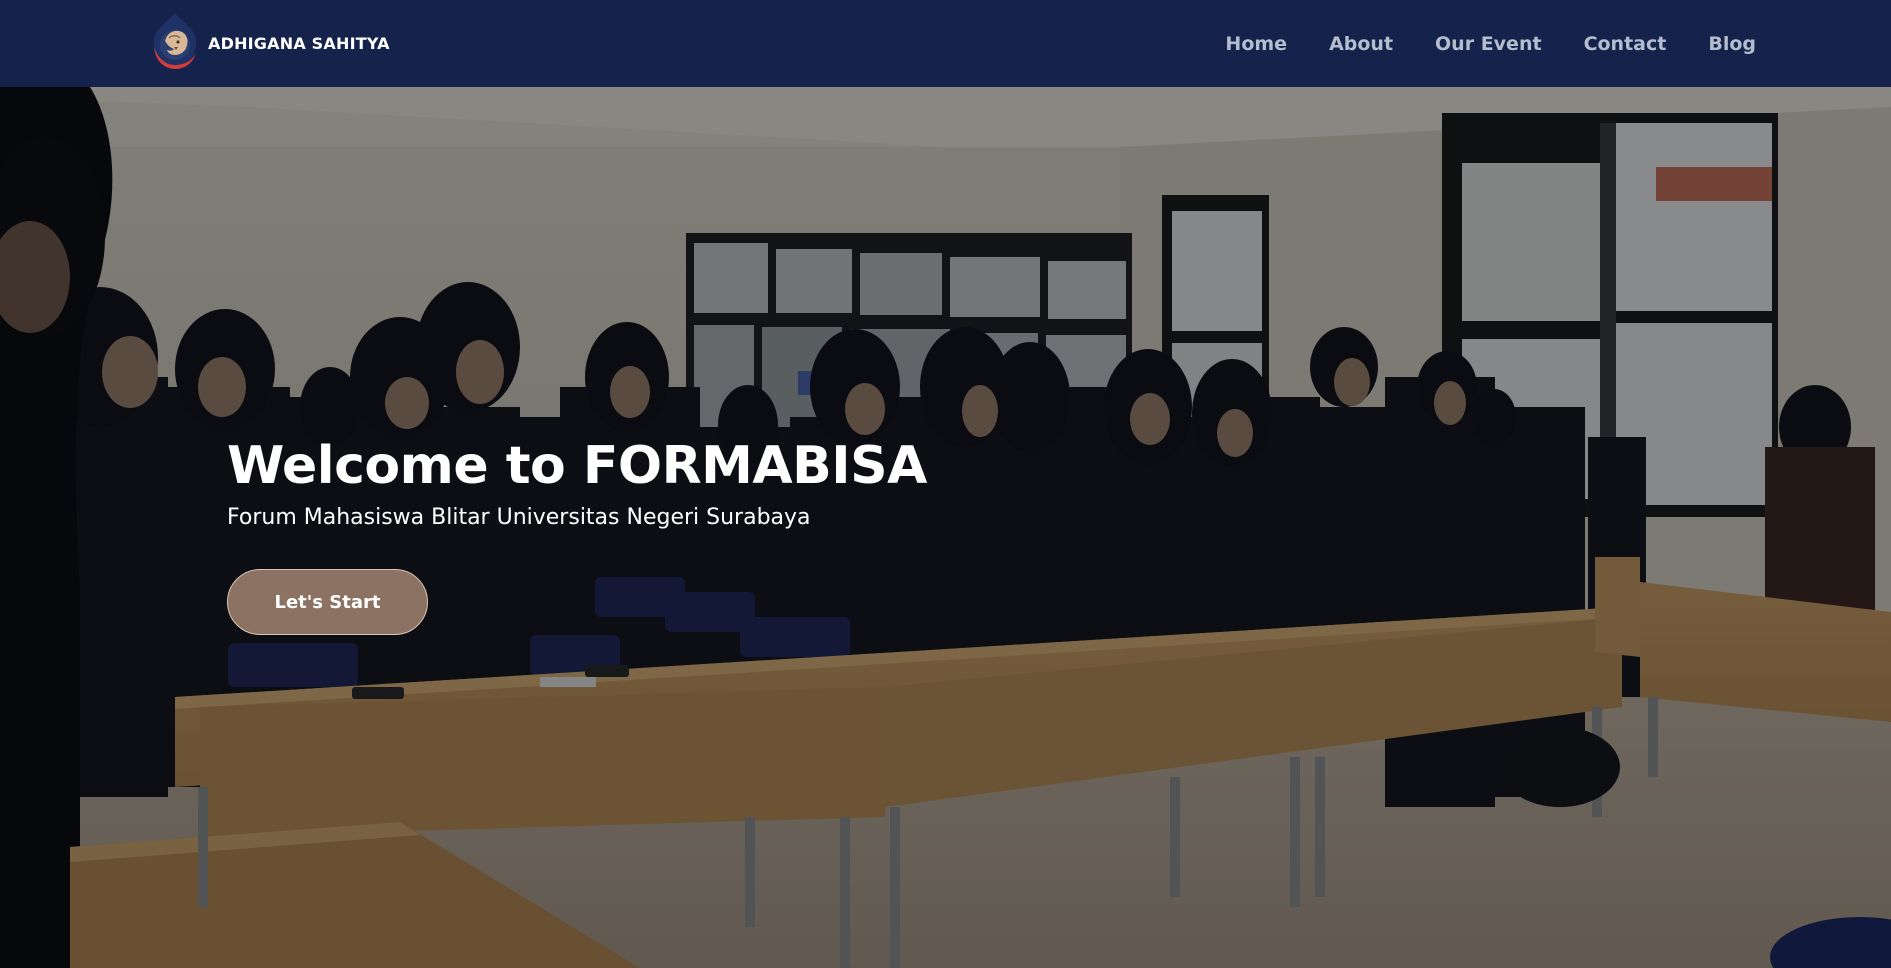  Describe the element at coordinates (1256, 44) in the screenshot. I see `nav-link-home: Home` at that location.